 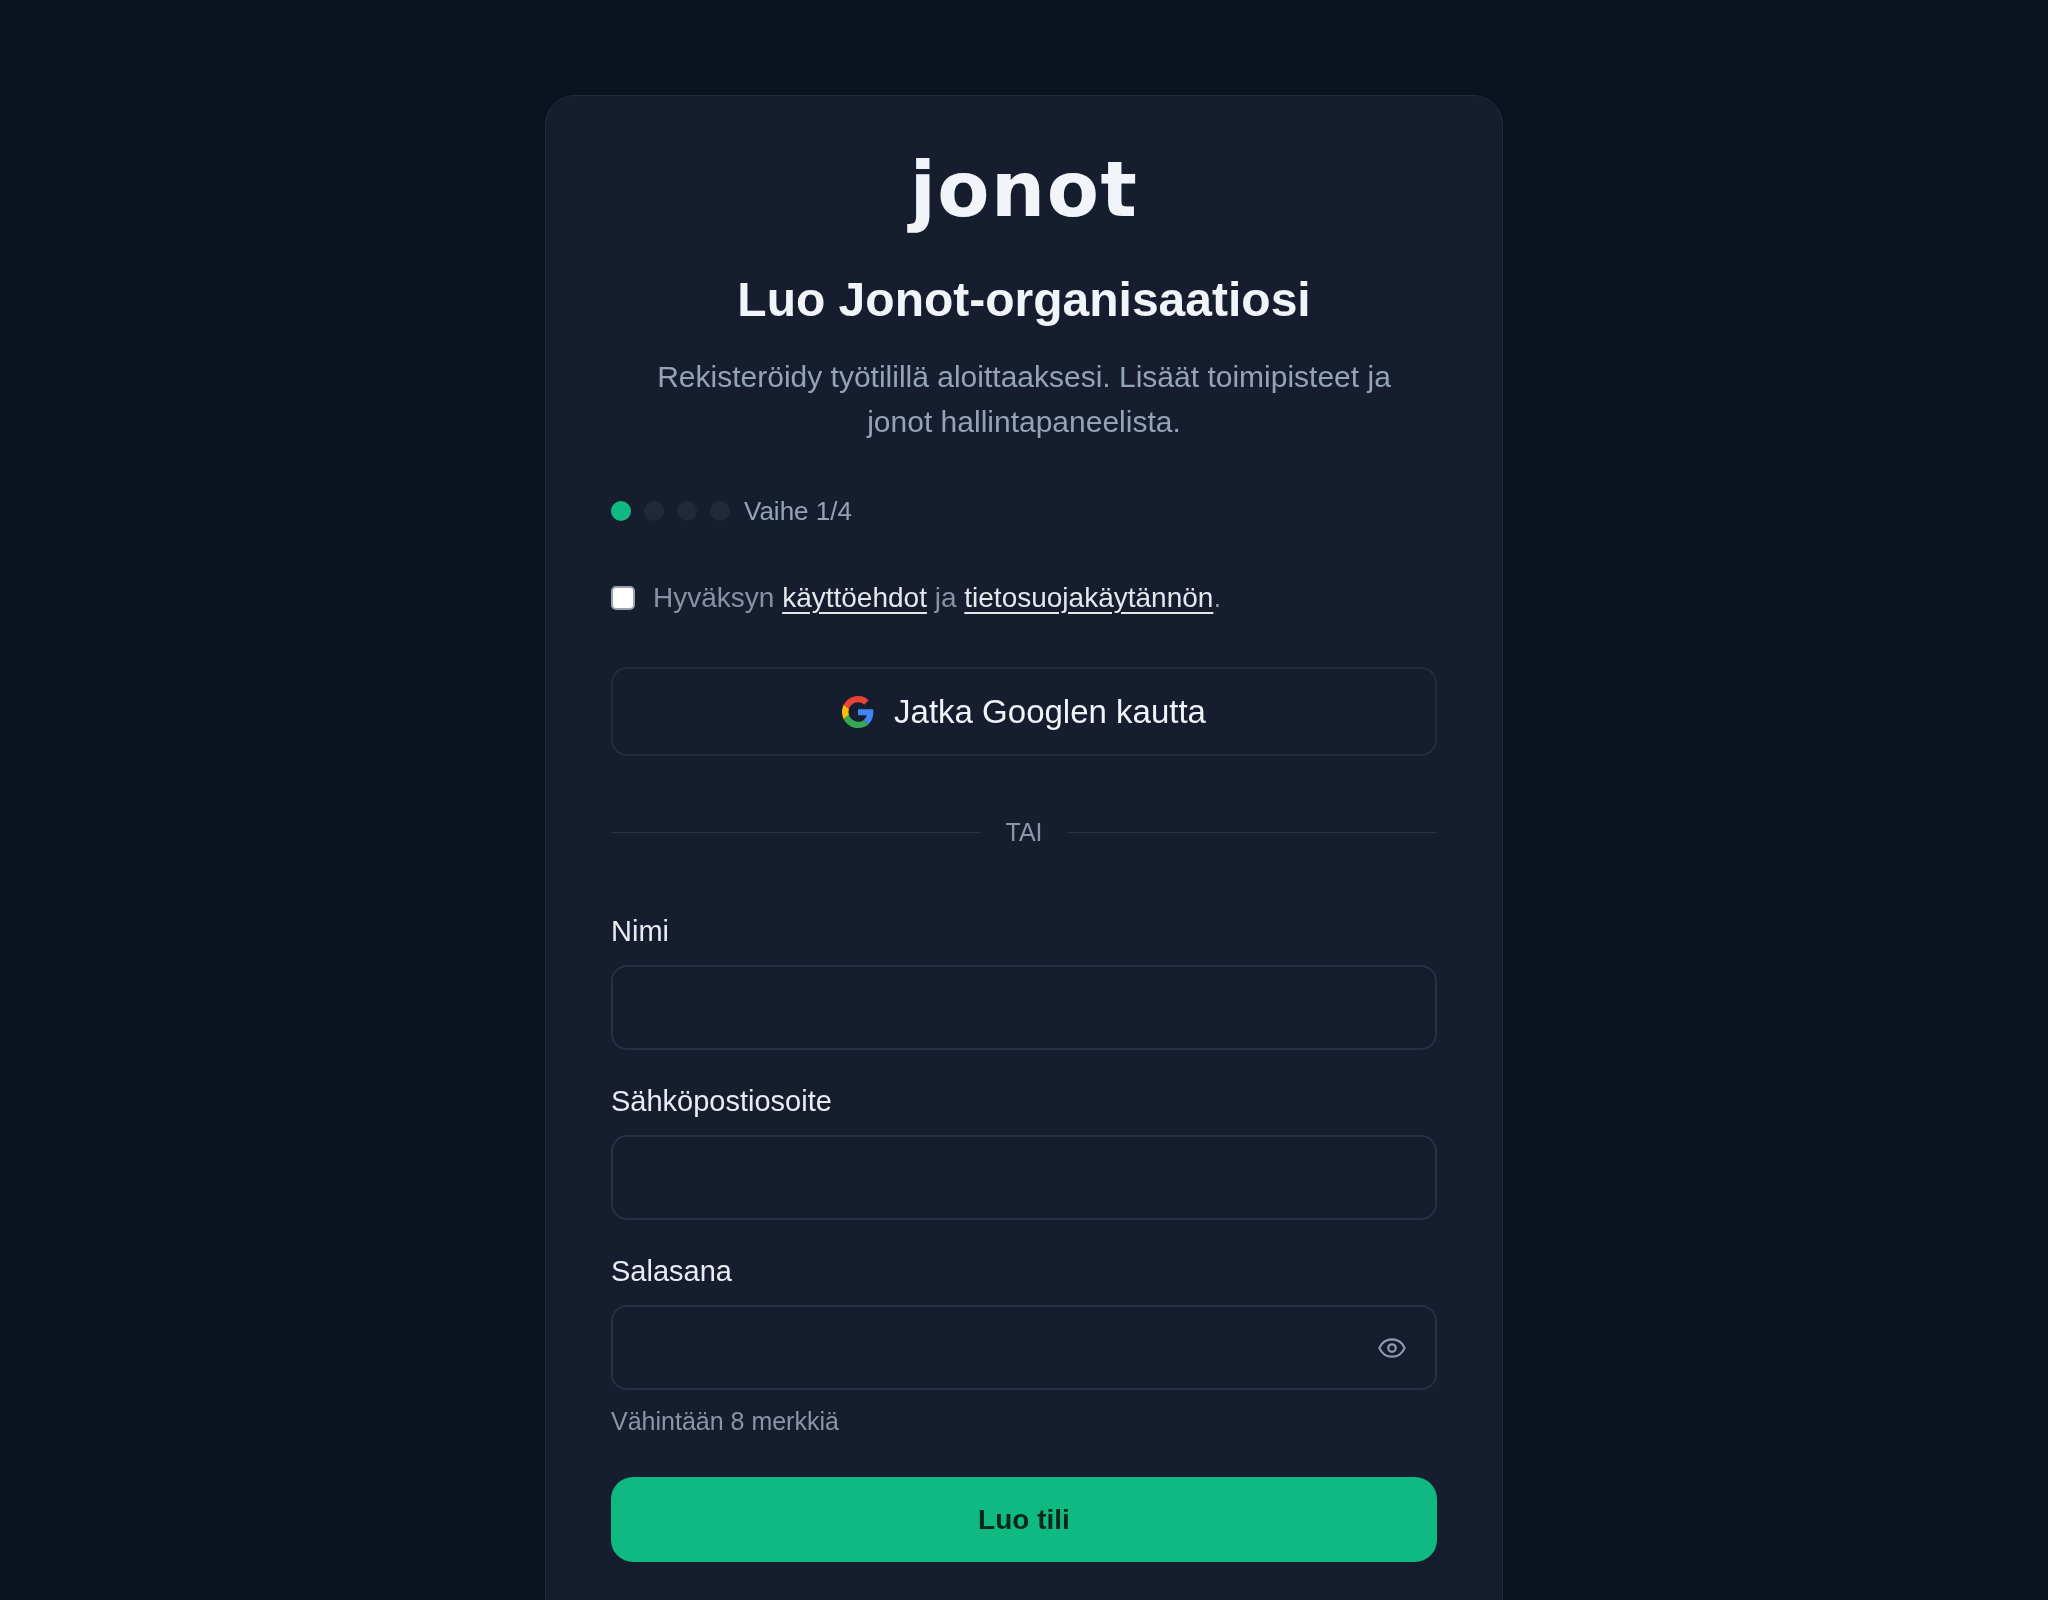 I want to click on step-label: Vaihe 1/4, so click(x=798, y=511).